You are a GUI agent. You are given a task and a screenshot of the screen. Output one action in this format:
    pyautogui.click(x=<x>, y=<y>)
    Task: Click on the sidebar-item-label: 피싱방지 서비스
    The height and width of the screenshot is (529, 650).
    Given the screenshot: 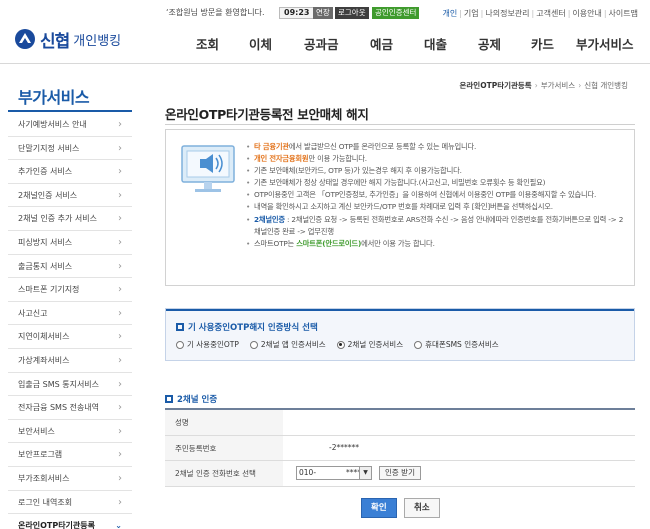 What is the action you would take?
    pyautogui.click(x=45, y=242)
    